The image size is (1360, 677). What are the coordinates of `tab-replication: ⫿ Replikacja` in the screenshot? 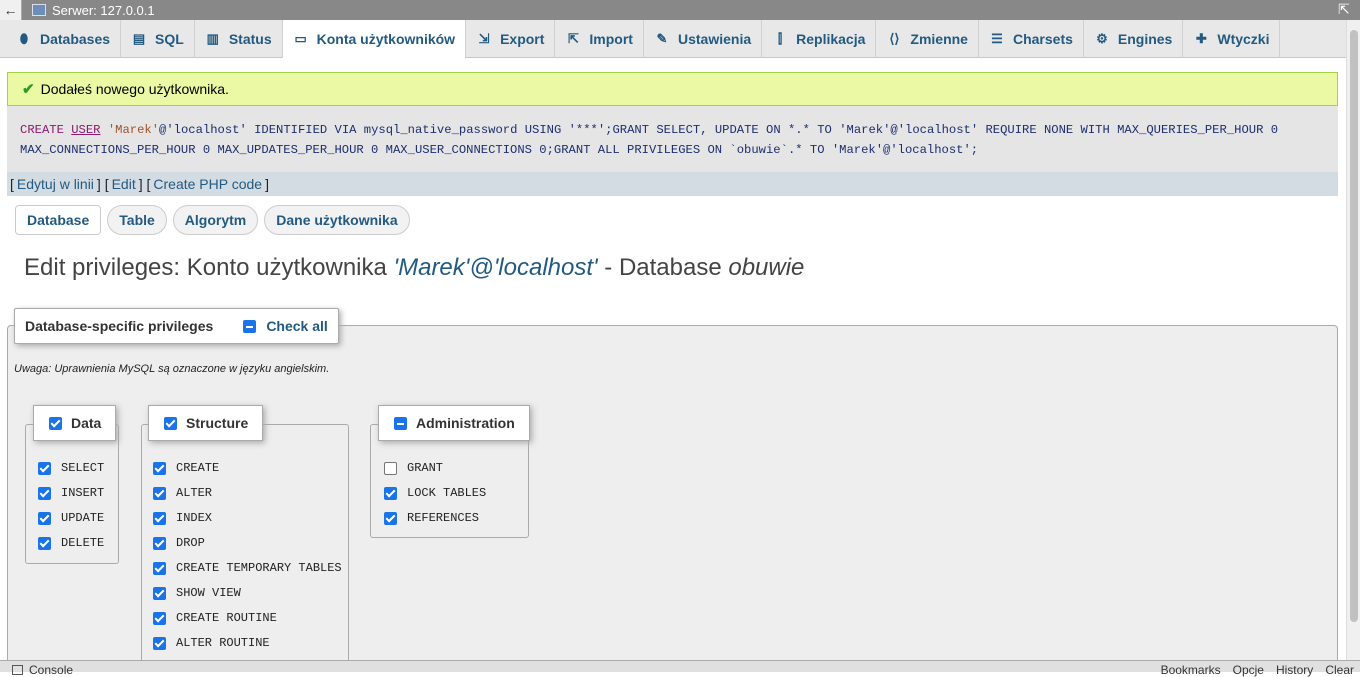 It's located at (819, 39).